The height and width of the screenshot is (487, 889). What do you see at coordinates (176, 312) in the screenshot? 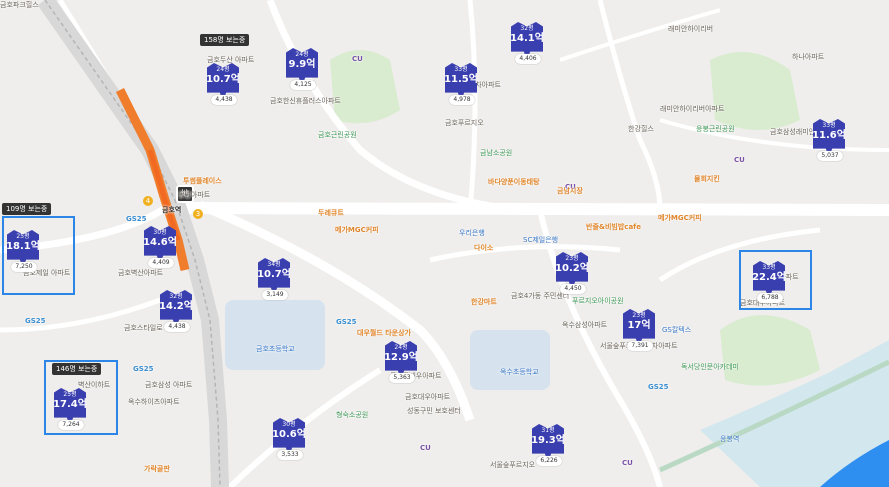
I see `apartment-price-marker: 32평 14.2억 4,438` at bounding box center [176, 312].